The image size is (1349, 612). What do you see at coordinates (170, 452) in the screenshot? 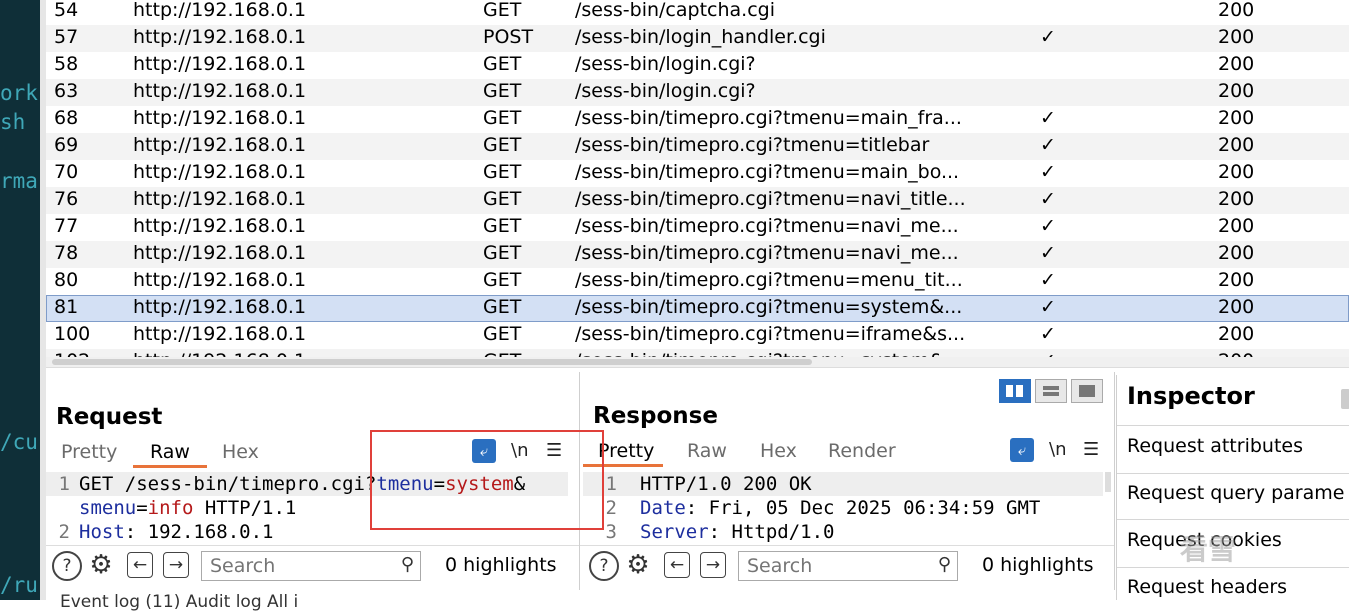
I see `request-tab-raw: Raw` at bounding box center [170, 452].